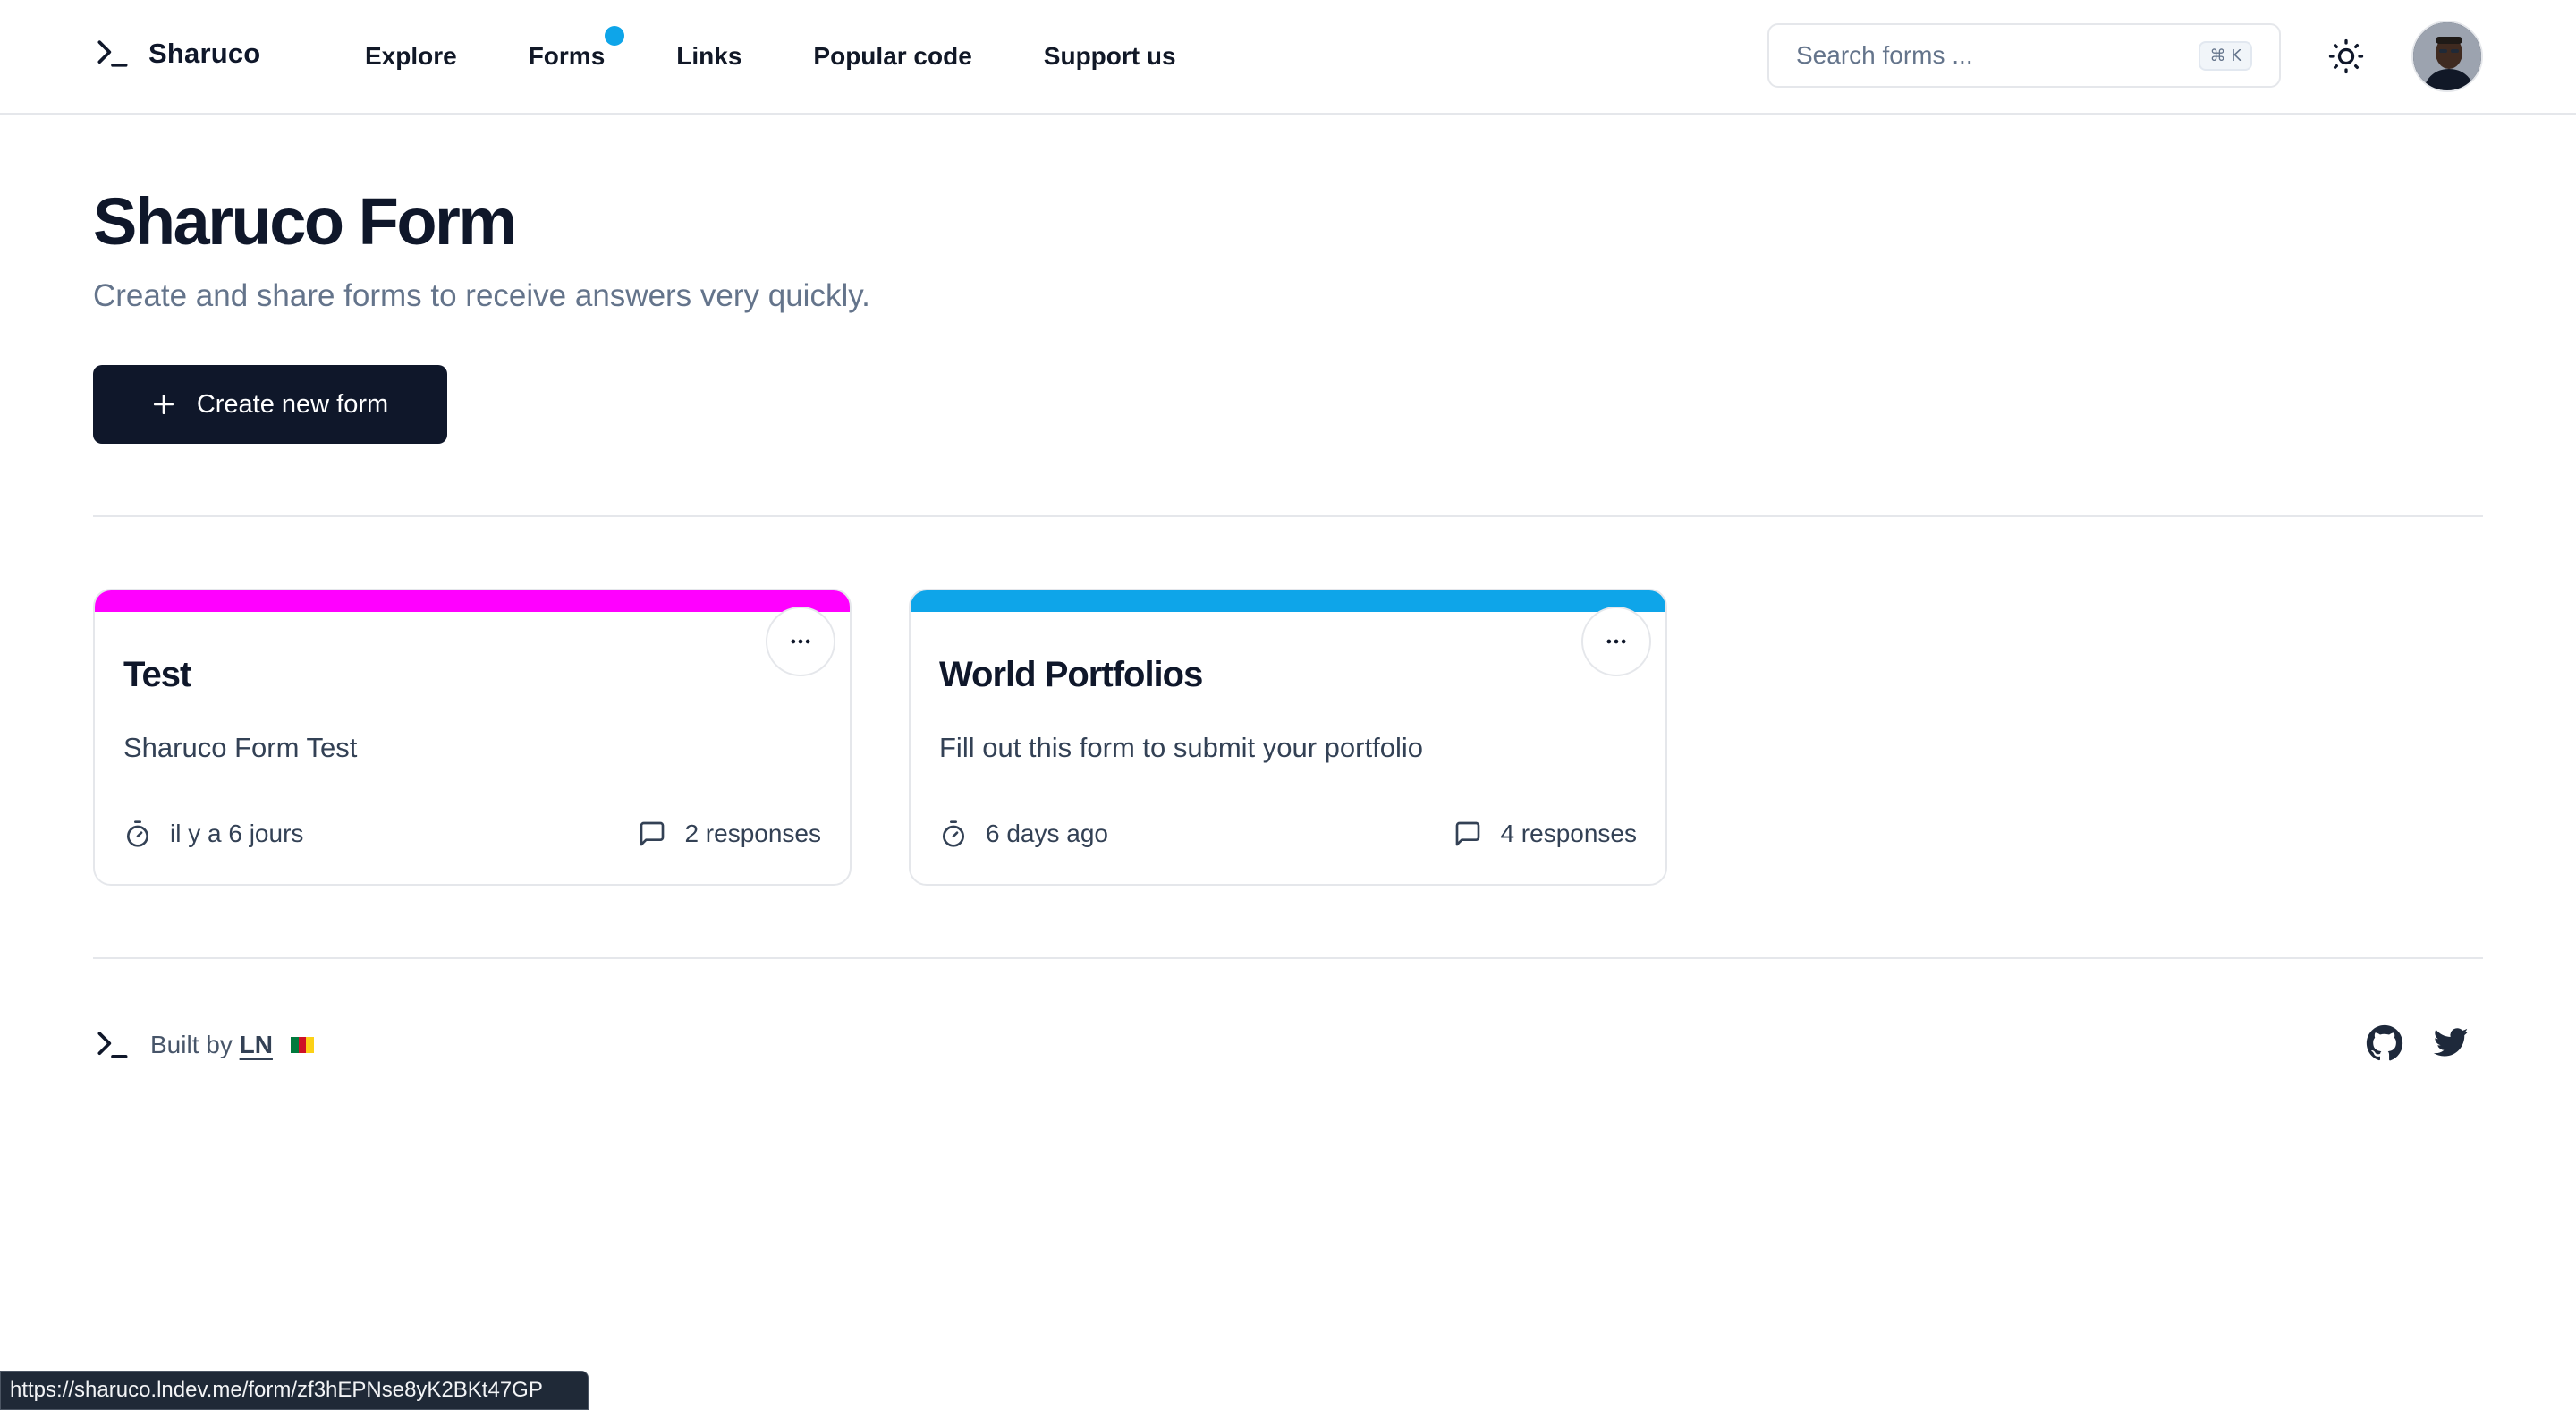  Describe the element at coordinates (240, 748) in the screenshot. I see `form-card-description: Sharuco Form Test` at that location.